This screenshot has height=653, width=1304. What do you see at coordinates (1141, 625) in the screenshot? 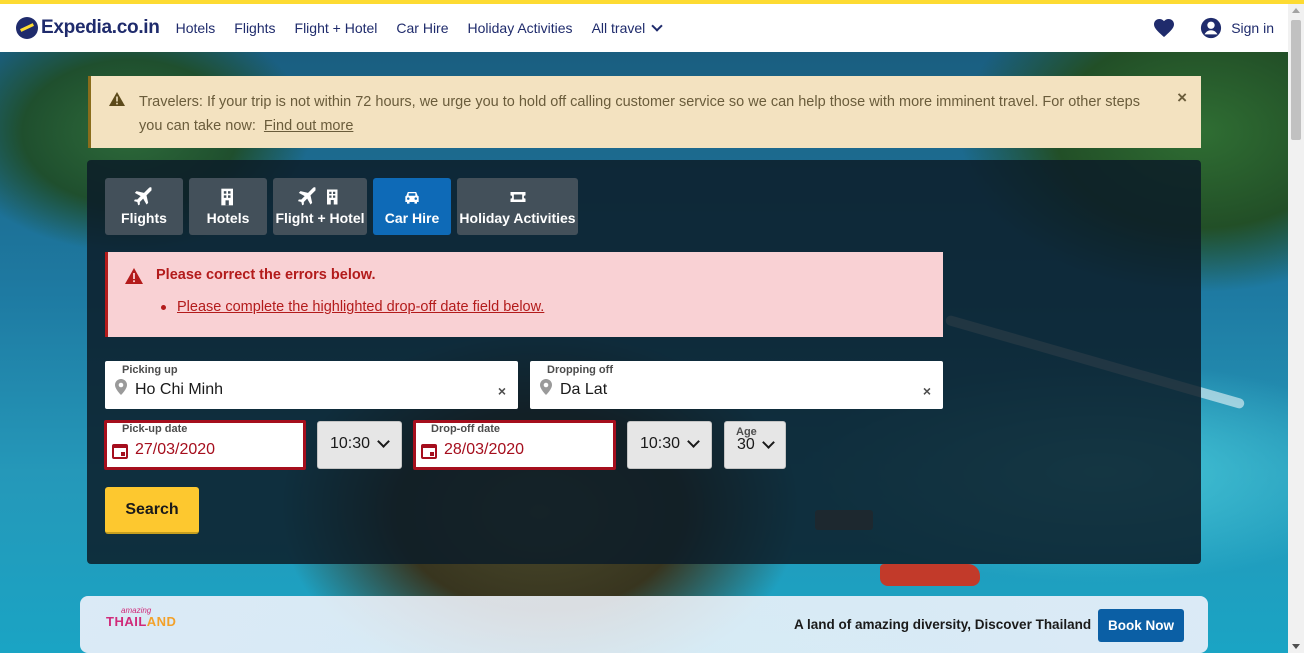
I see `book-now-button: Book Now` at bounding box center [1141, 625].